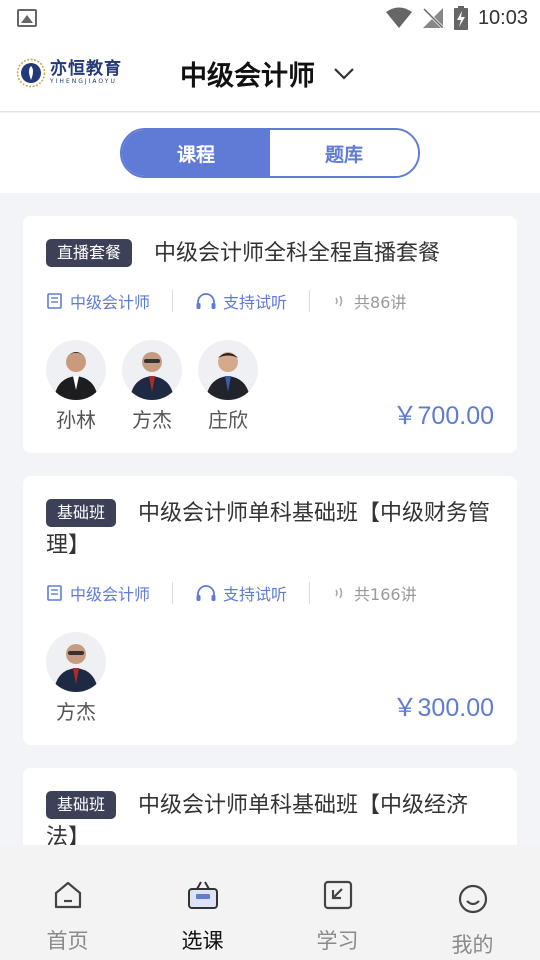 Image resolution: width=540 pixels, height=960 pixels. I want to click on course-title-row: 直播套餐 中级会计师全科全程直播套餐, so click(271, 254).